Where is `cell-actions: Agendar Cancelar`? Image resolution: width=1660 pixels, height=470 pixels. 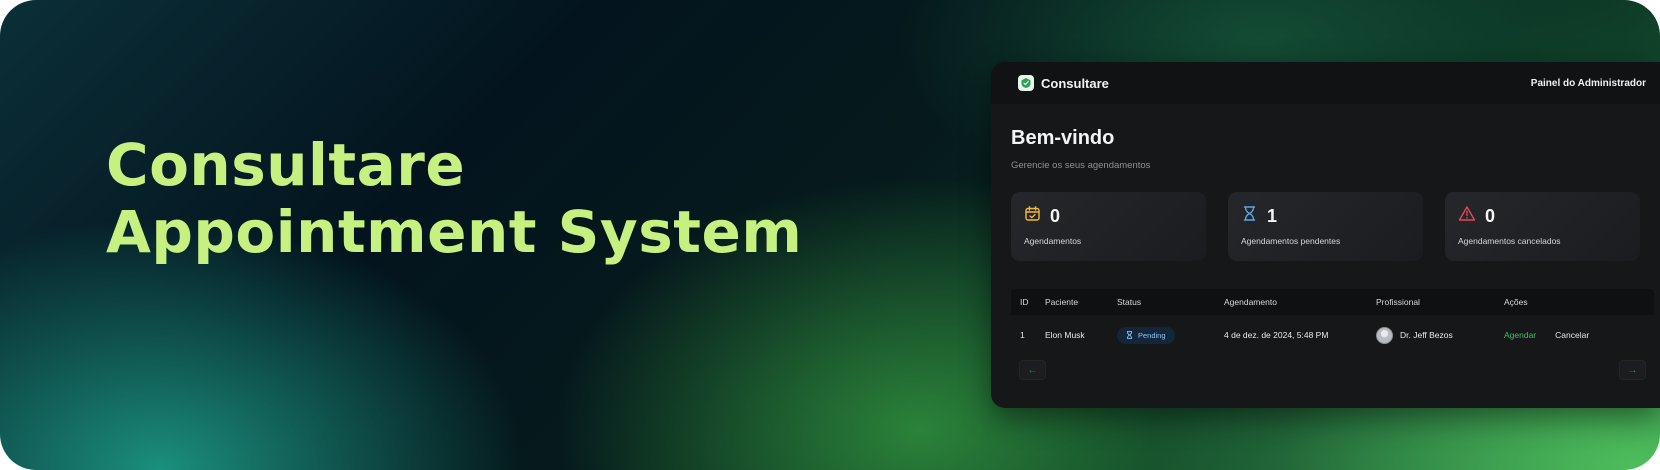
cell-actions: Agendar Cancelar is located at coordinates (1579, 335).